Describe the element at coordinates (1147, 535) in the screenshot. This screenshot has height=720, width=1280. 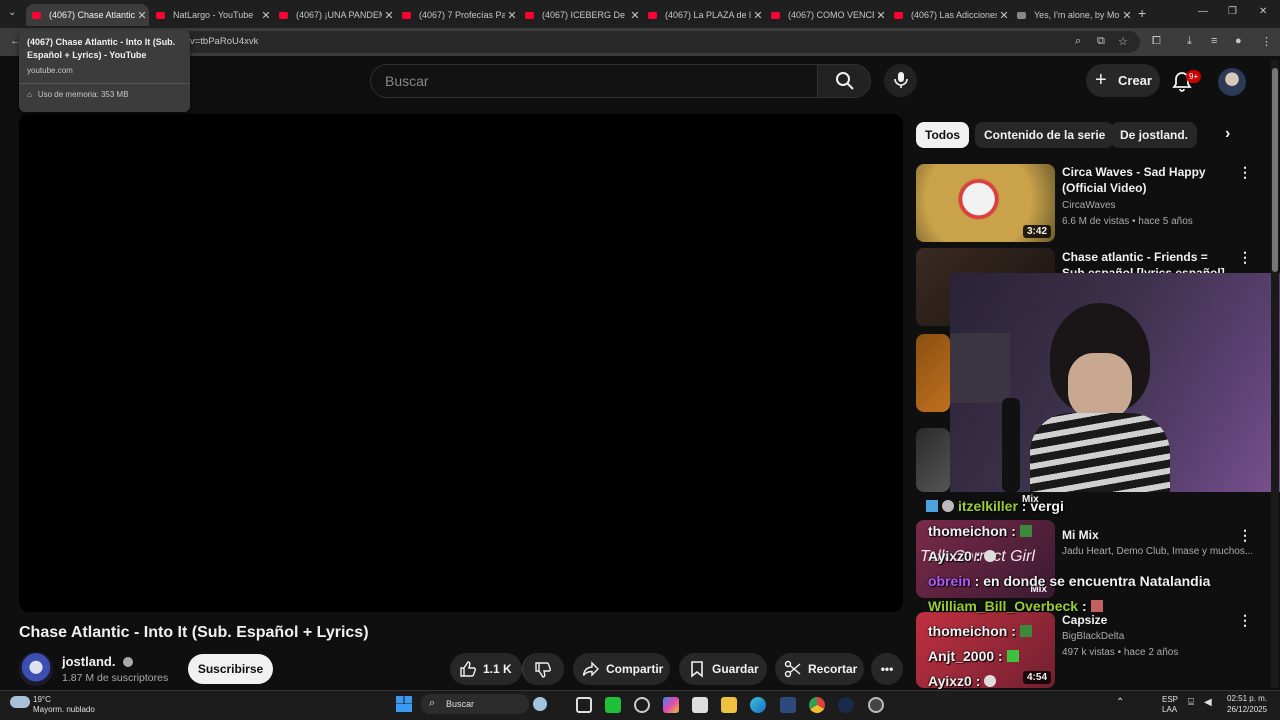
I see `recommendation-title: Mi Mix` at that location.